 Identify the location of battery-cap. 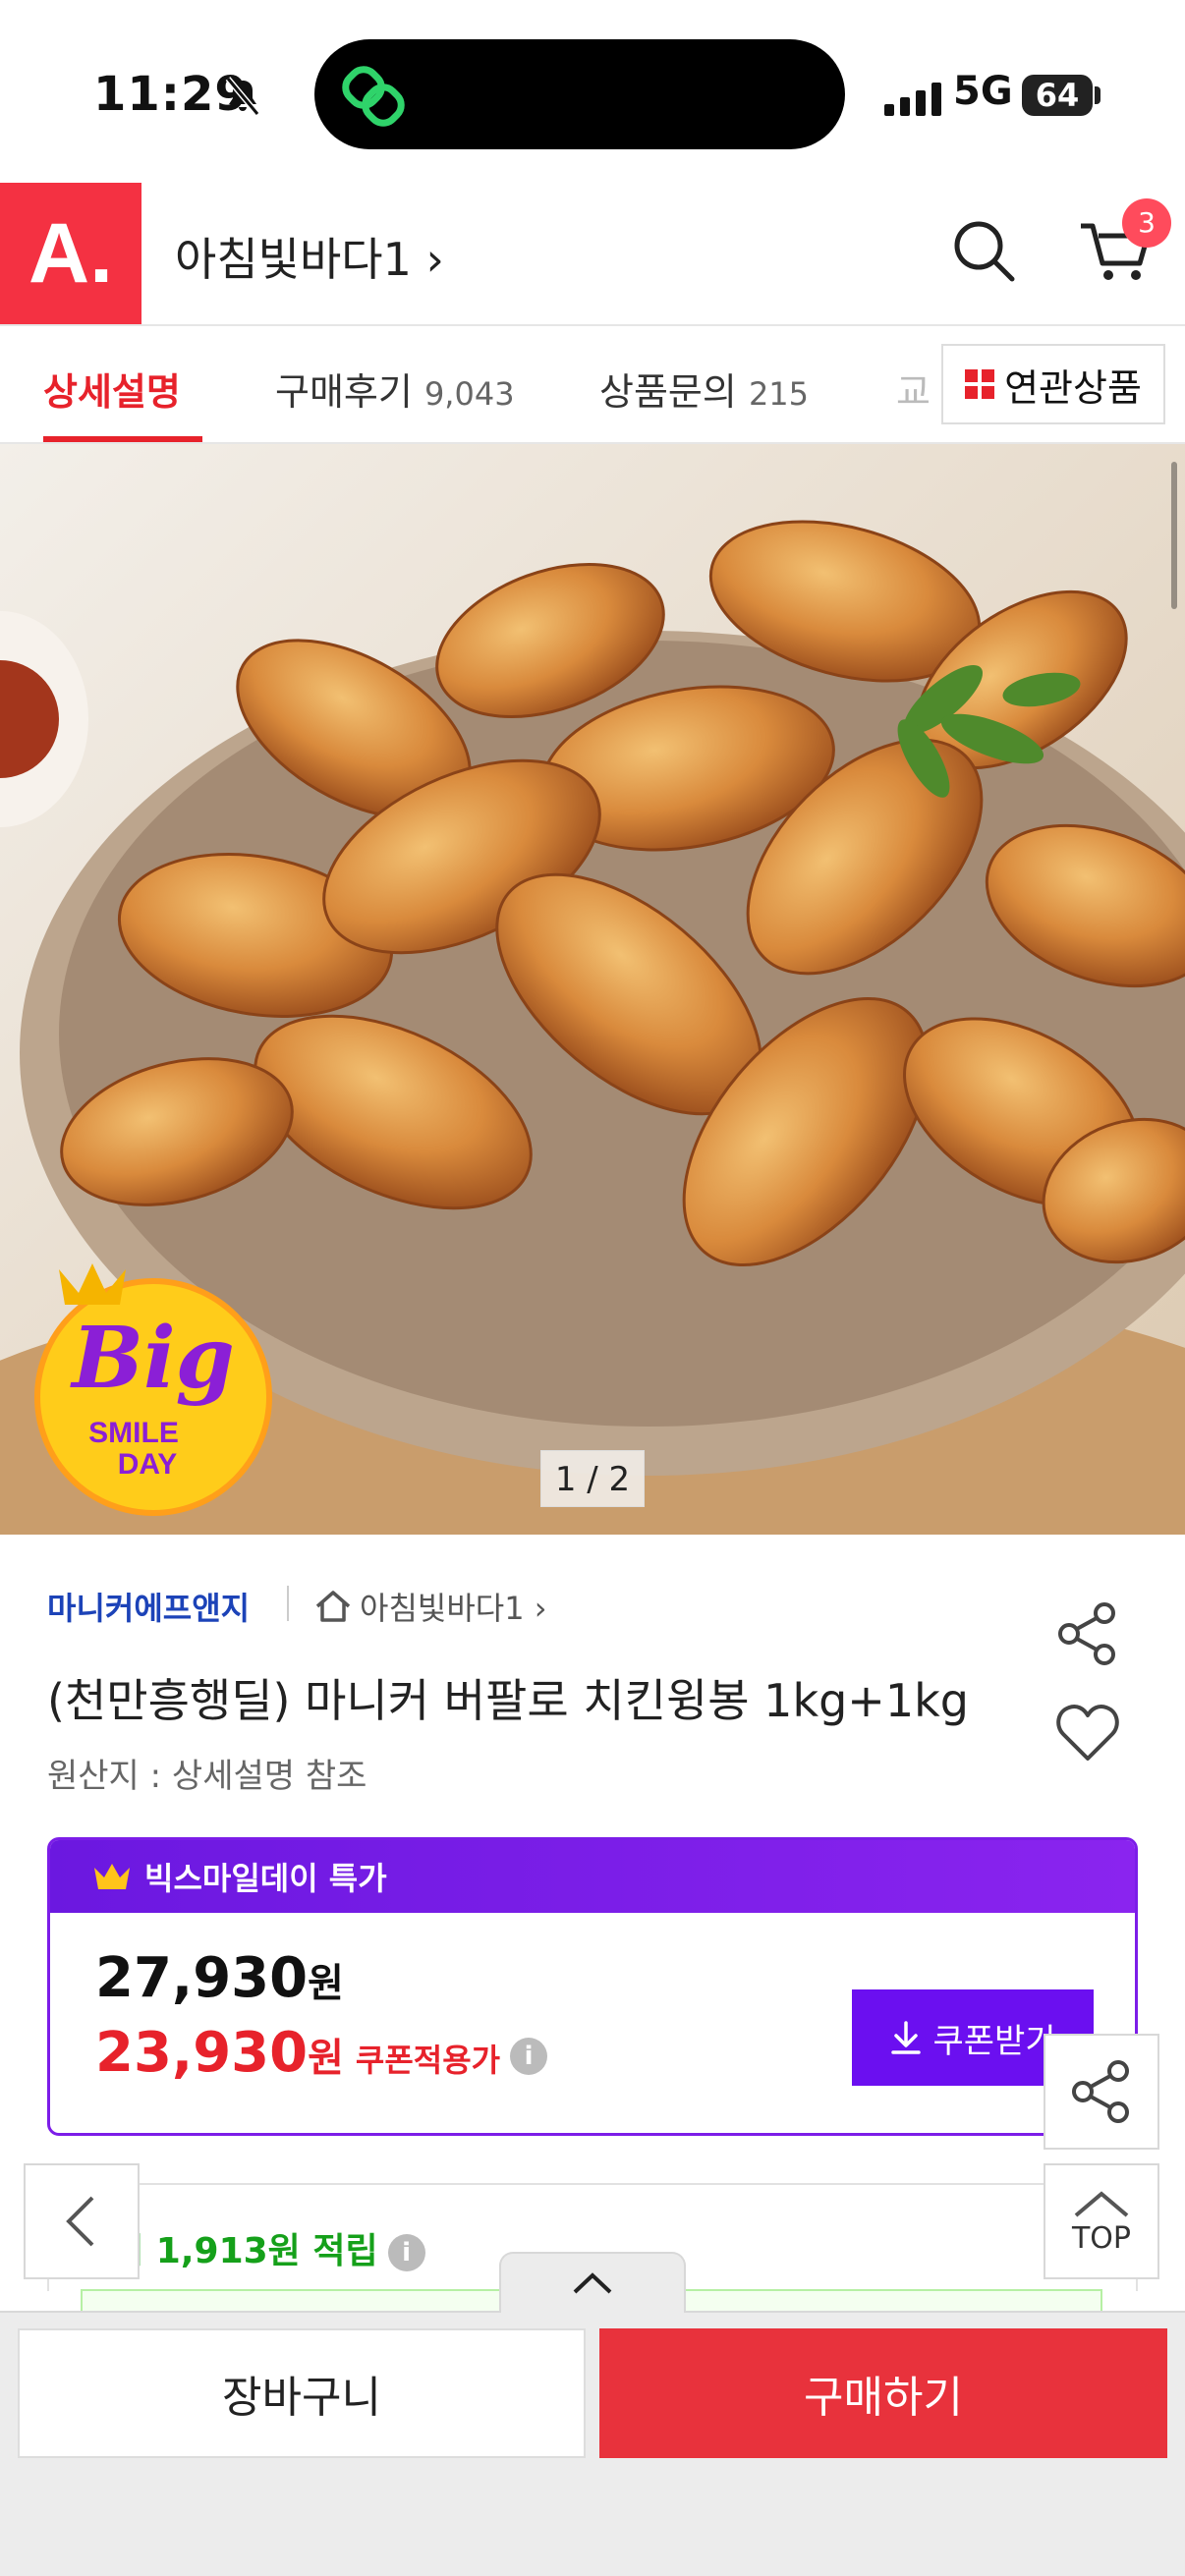
(1098, 95).